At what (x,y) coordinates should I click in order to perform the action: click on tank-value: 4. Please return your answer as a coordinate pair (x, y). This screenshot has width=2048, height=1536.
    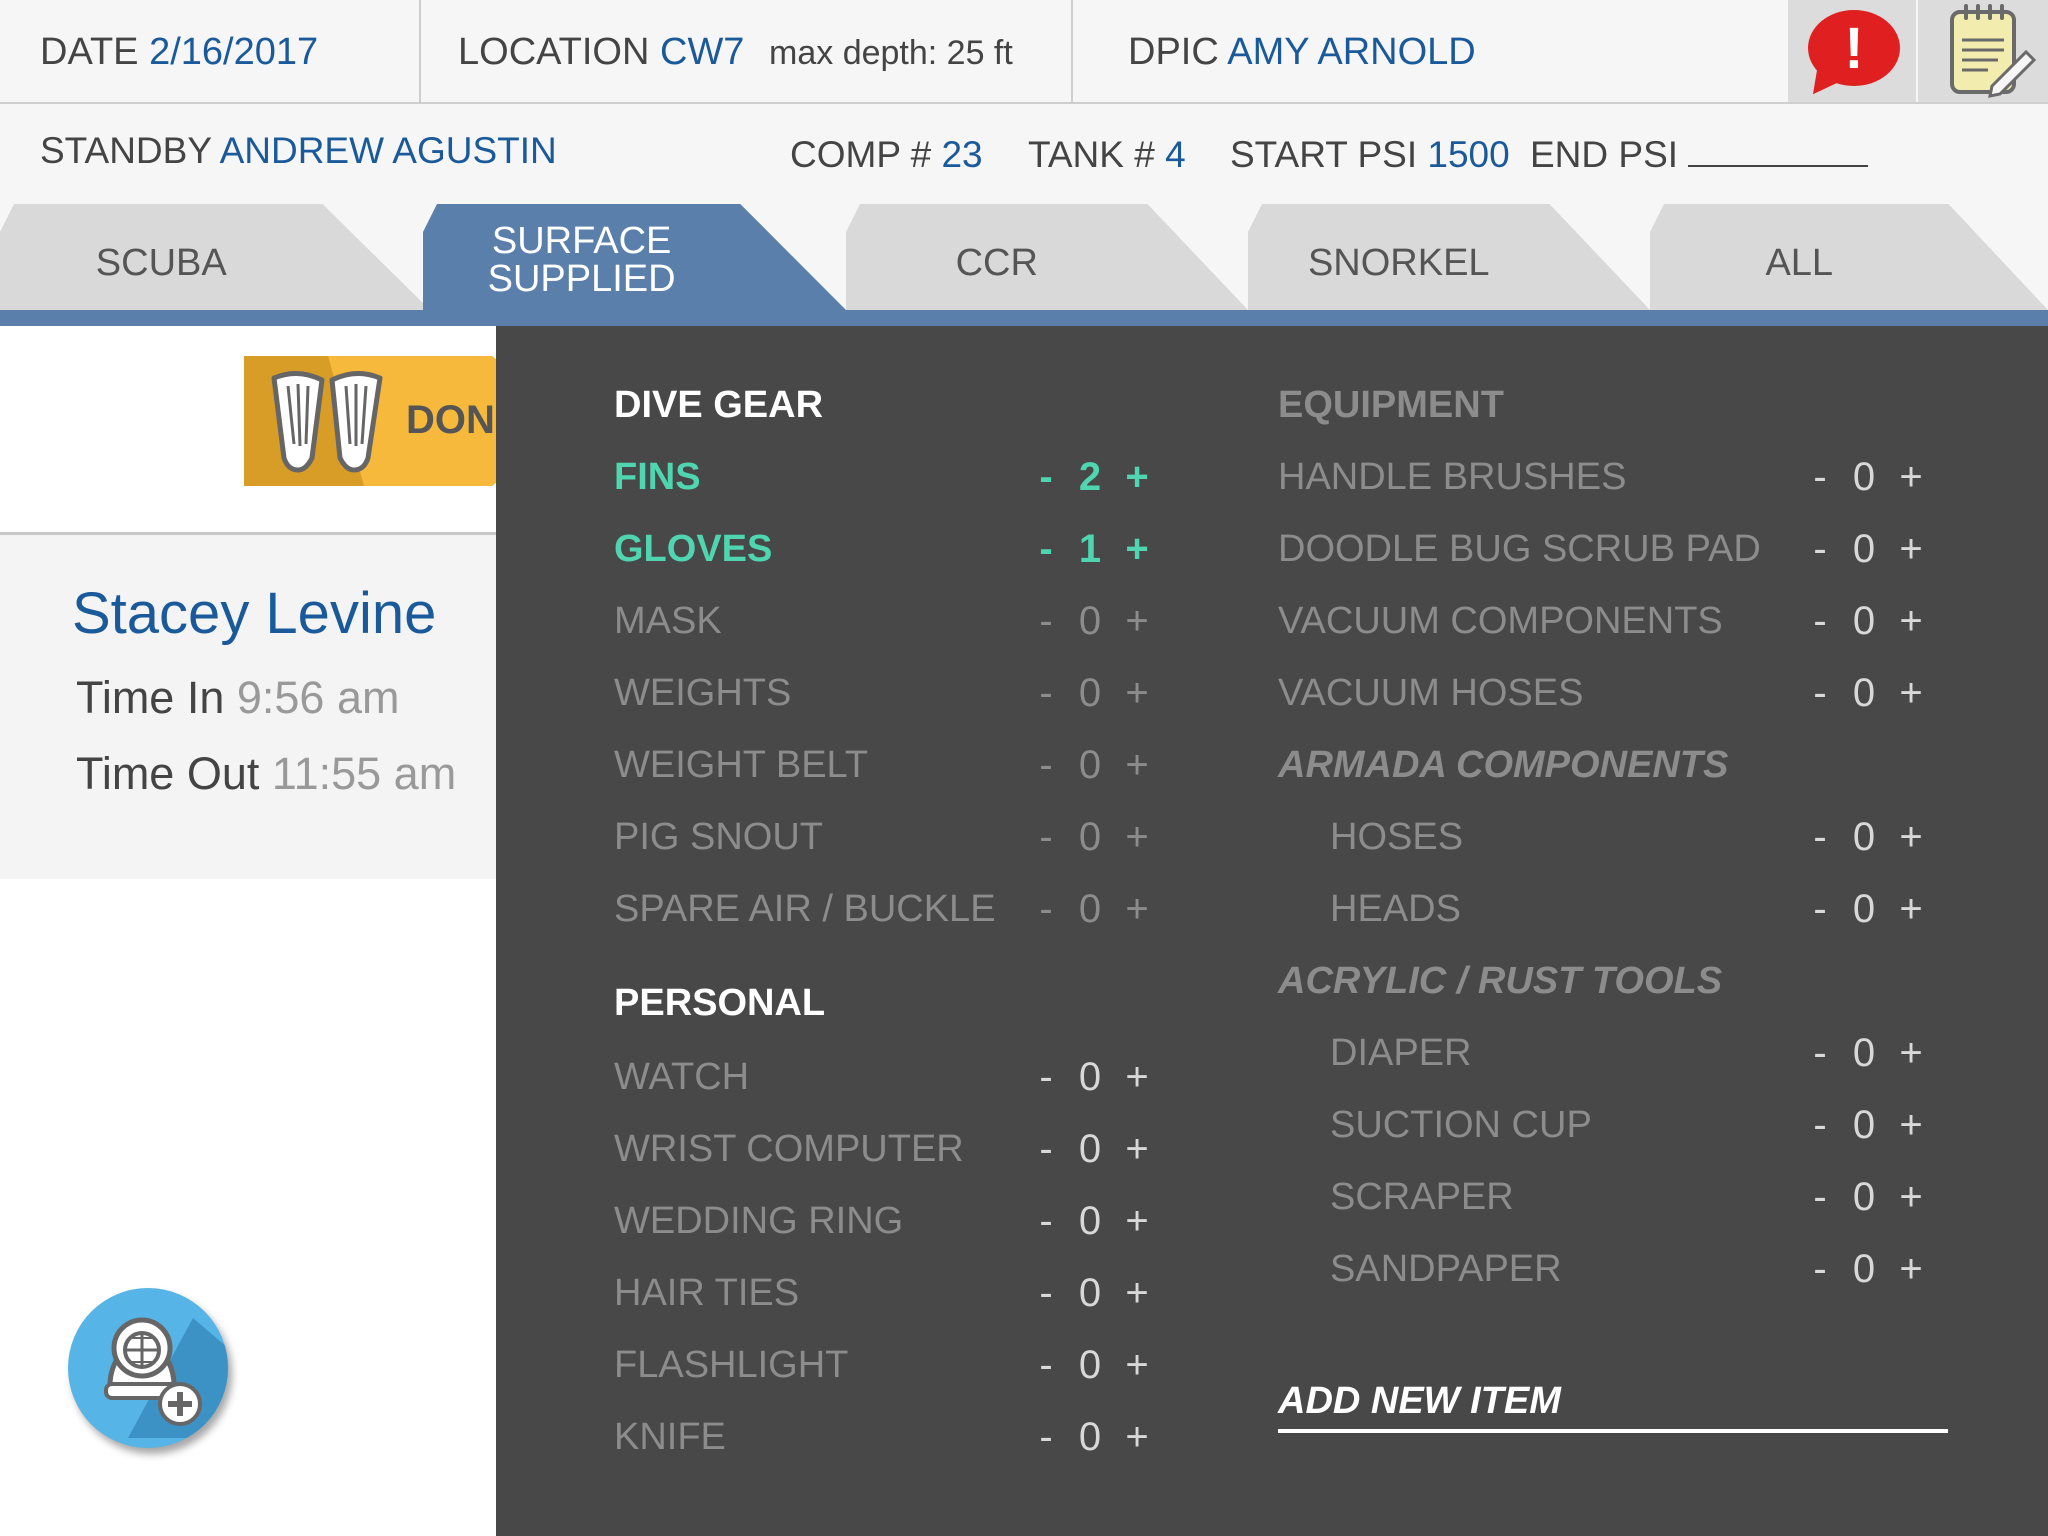
    Looking at the image, I should click on (1175, 154).